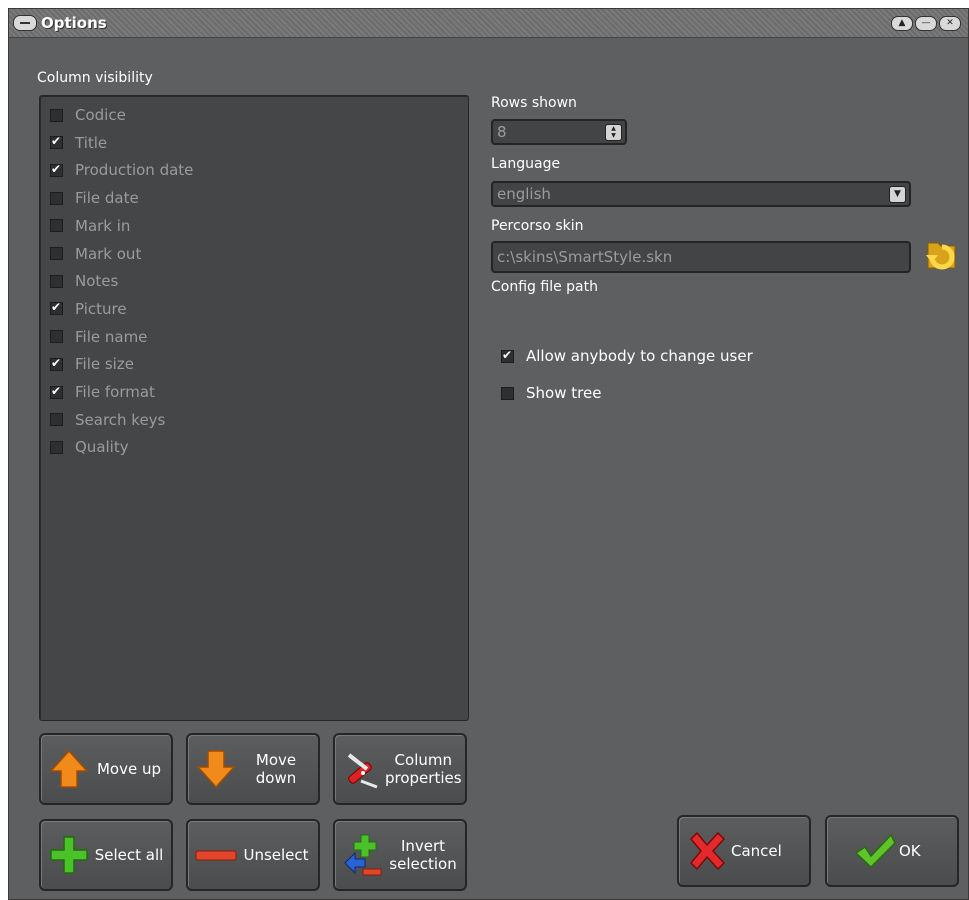 The image size is (969, 900). I want to click on language-label: Language, so click(526, 164).